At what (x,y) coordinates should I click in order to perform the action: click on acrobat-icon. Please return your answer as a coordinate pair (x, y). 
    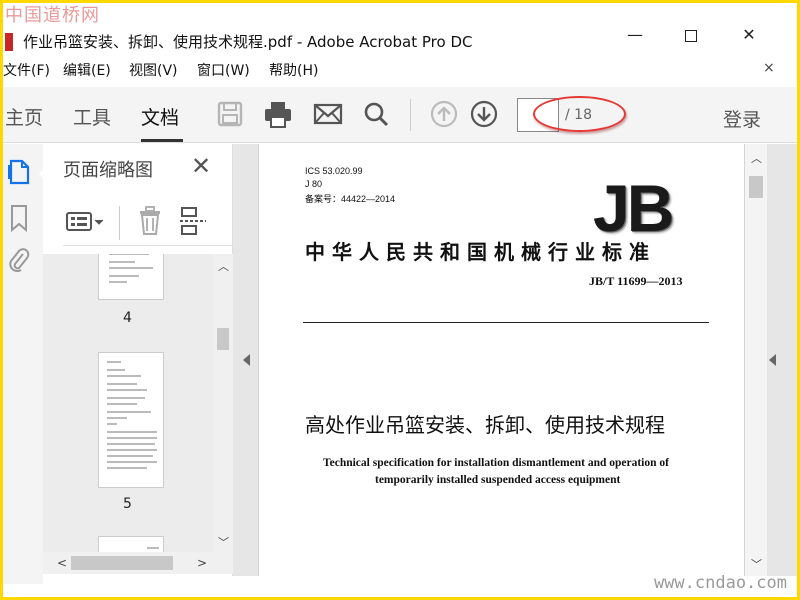
    Looking at the image, I should click on (9, 42).